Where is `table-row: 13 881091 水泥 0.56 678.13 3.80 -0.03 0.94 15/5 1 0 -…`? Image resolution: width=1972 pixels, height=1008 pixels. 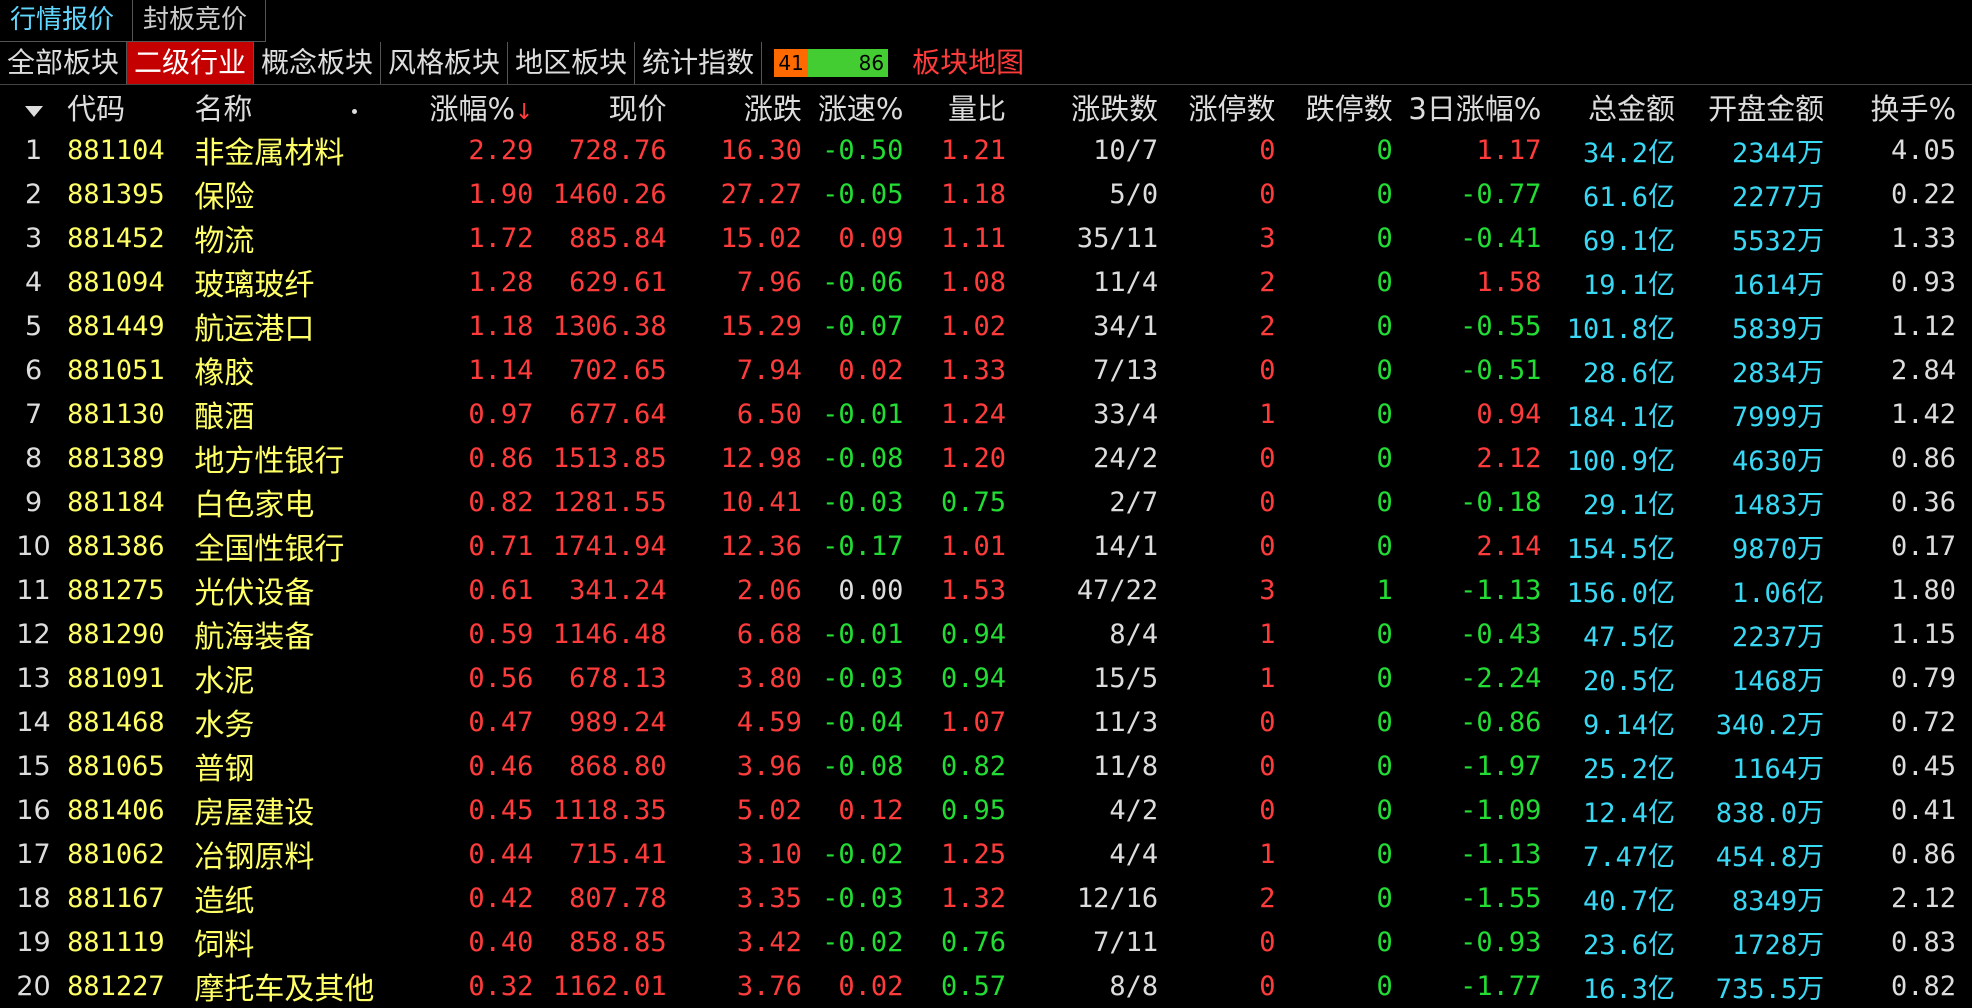
table-row: 13 881091 水泥 0.56 678.13 3.80 -0.03 0.94 15/5 1 0 -… is located at coordinates (986, 678).